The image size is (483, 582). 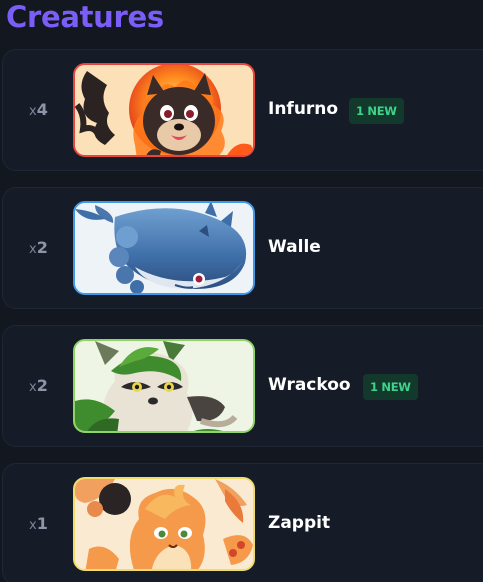 What do you see at coordinates (164, 524) in the screenshot?
I see `electric-rabbit-creature-portrait` at bounding box center [164, 524].